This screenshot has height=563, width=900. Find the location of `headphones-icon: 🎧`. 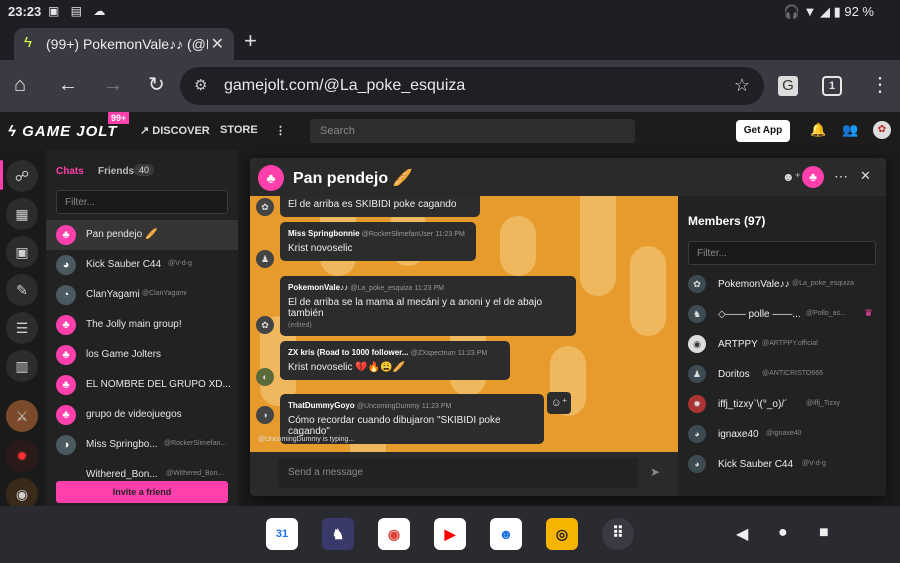

headphones-icon: 🎧 is located at coordinates (791, 11).